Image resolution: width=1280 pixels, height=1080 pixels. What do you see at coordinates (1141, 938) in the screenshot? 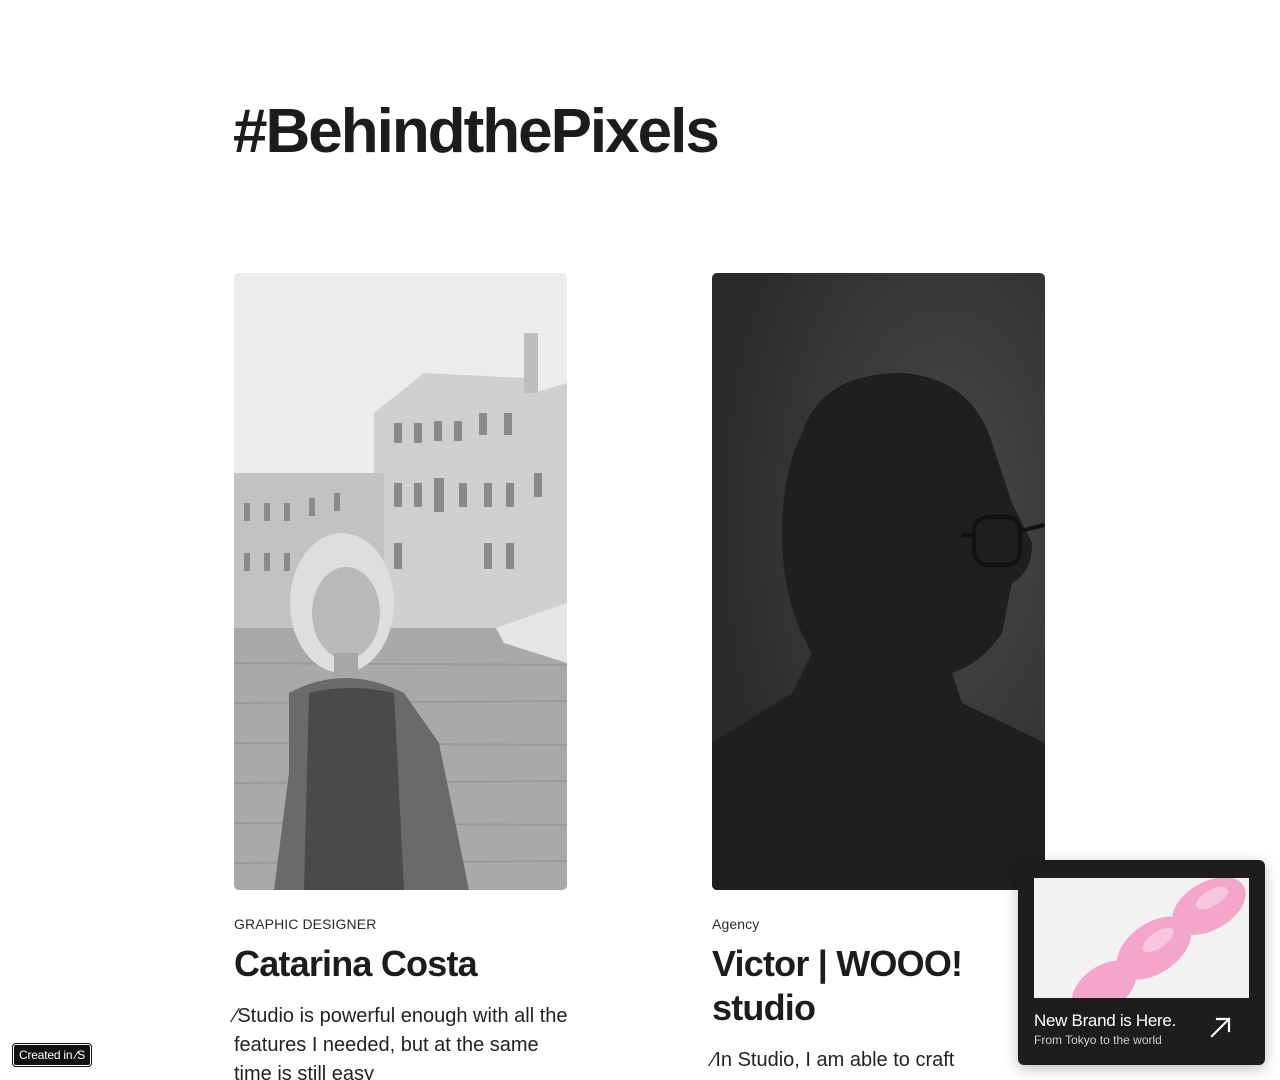
I see `promo-thumbnail` at bounding box center [1141, 938].